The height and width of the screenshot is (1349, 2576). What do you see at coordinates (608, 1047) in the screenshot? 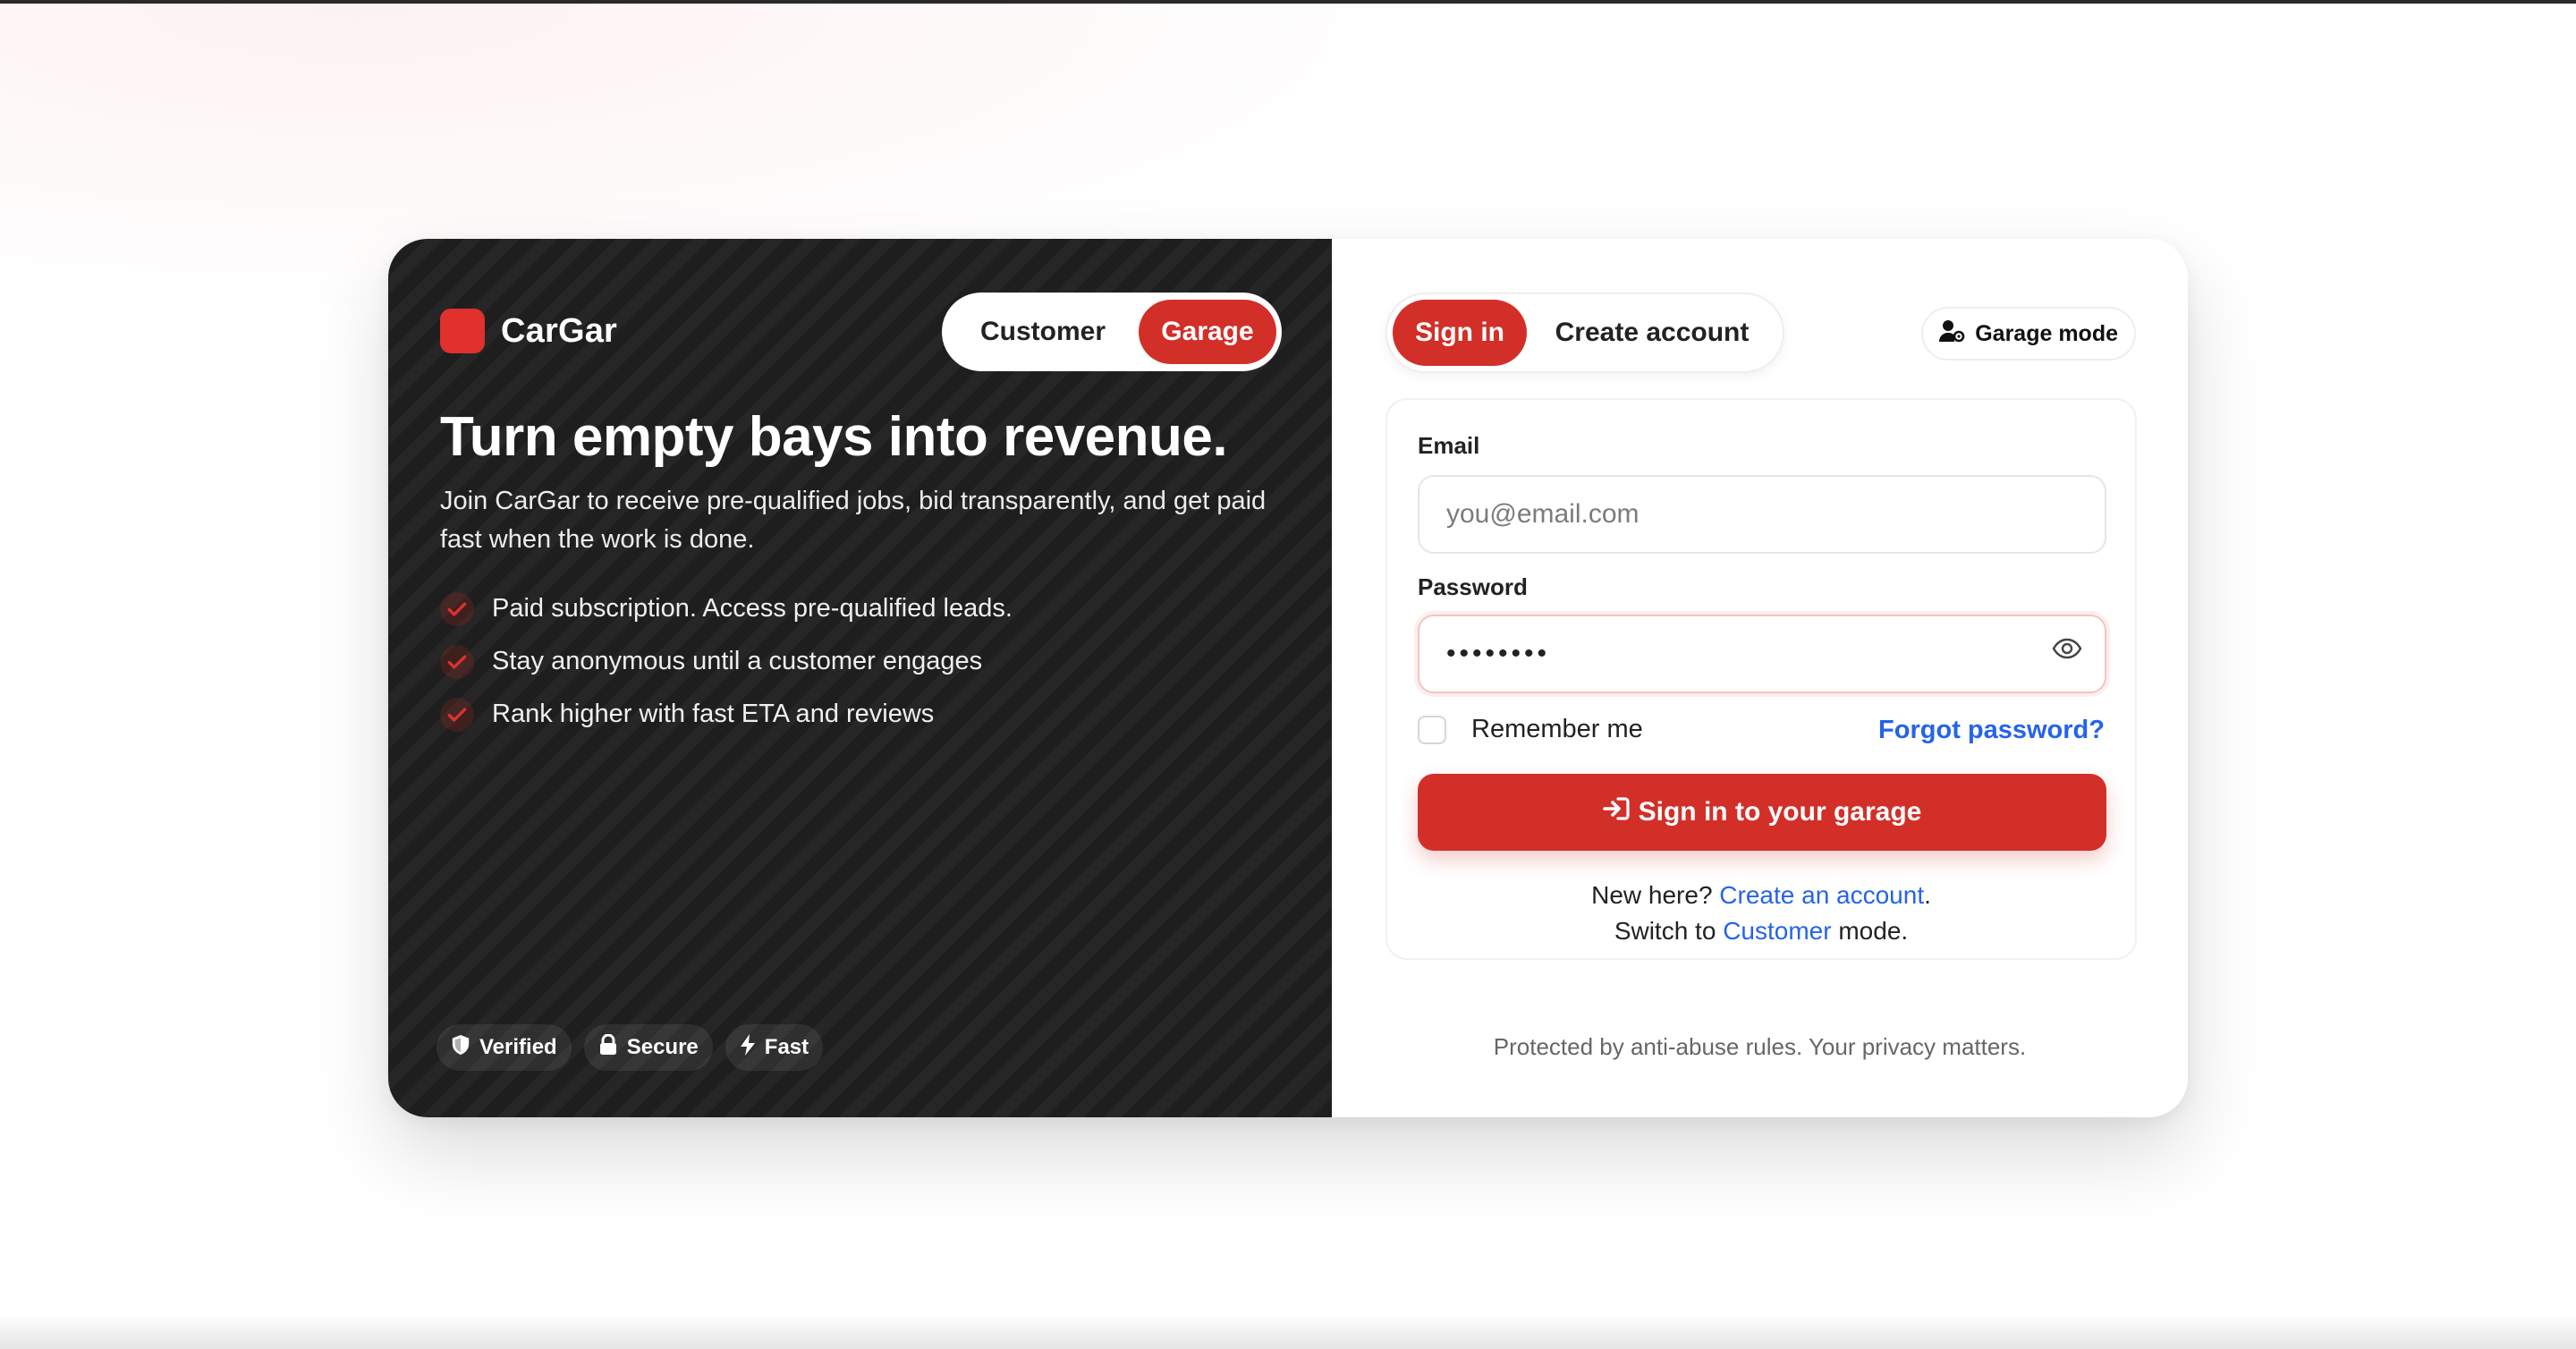
I see `lock-icon` at bounding box center [608, 1047].